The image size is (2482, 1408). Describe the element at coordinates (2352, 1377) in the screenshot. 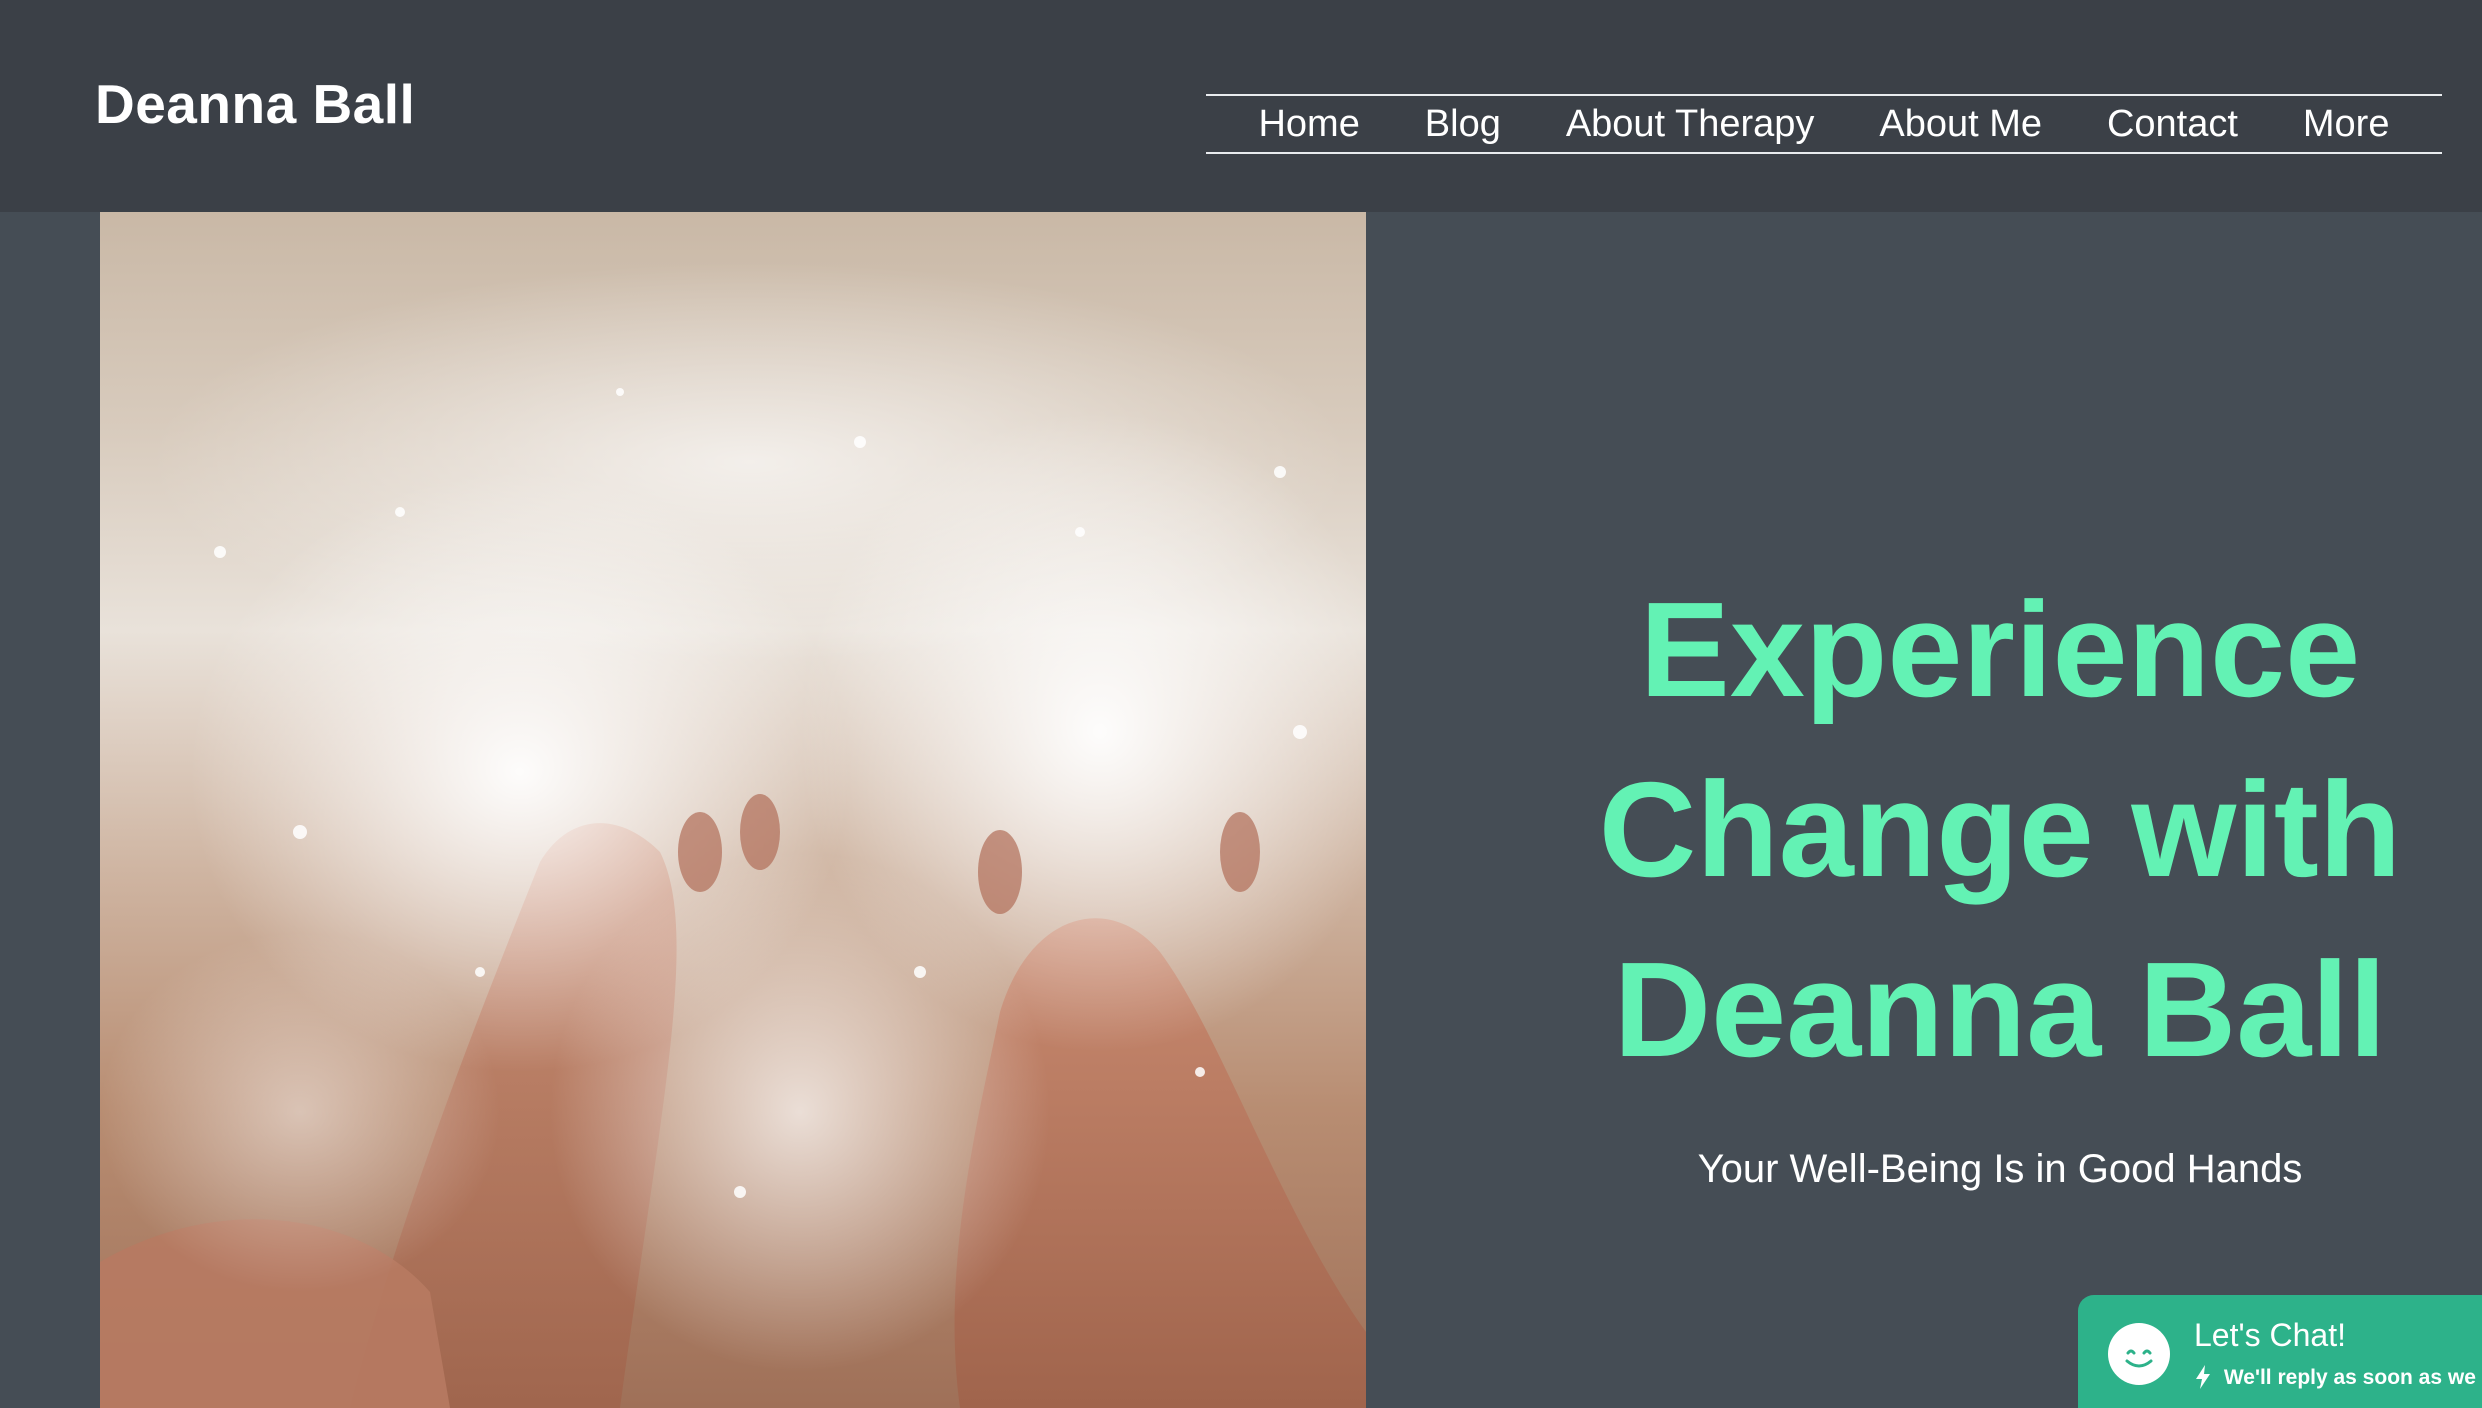

I see `chat-subtitle: We'll reply as soon as we ca` at that location.